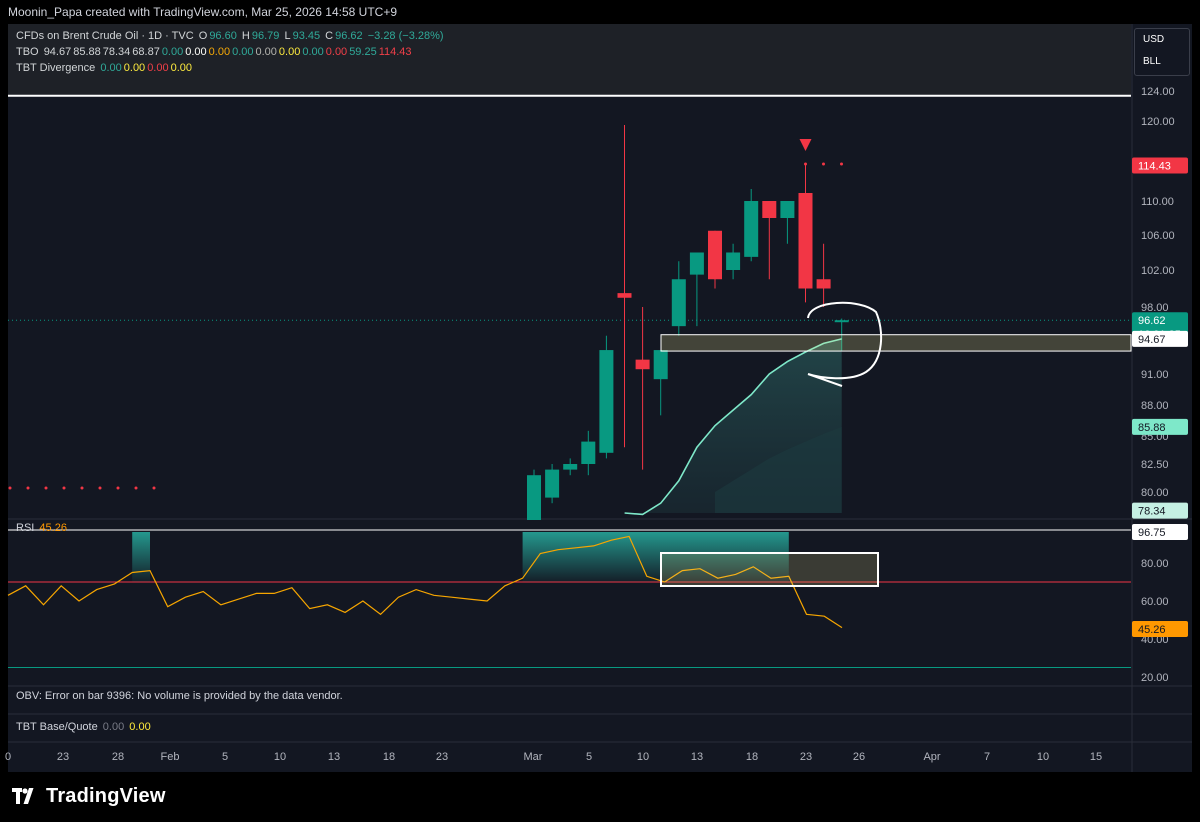  What do you see at coordinates (329, 36) in the screenshot?
I see `close-label: C` at bounding box center [329, 36].